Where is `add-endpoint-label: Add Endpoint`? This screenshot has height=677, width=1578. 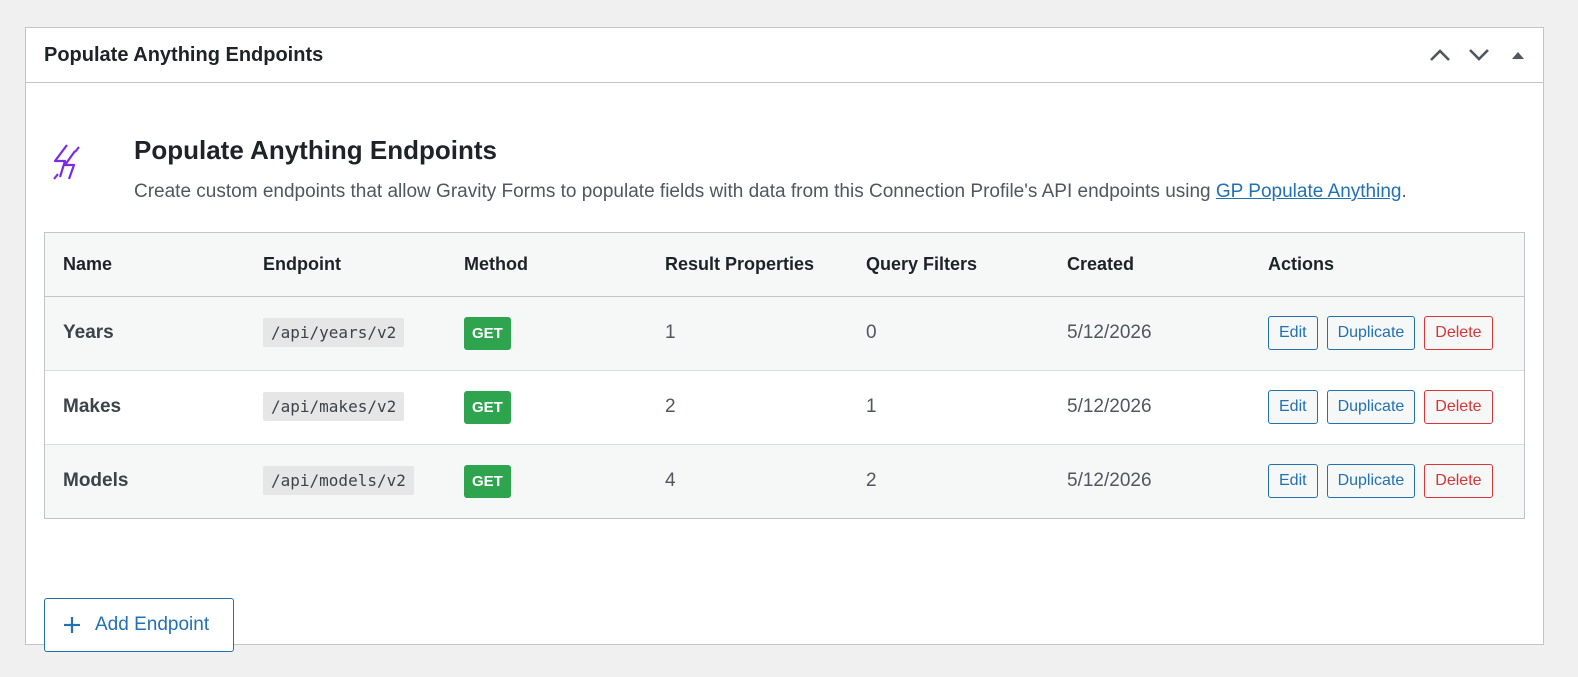 add-endpoint-label: Add Endpoint is located at coordinates (152, 624).